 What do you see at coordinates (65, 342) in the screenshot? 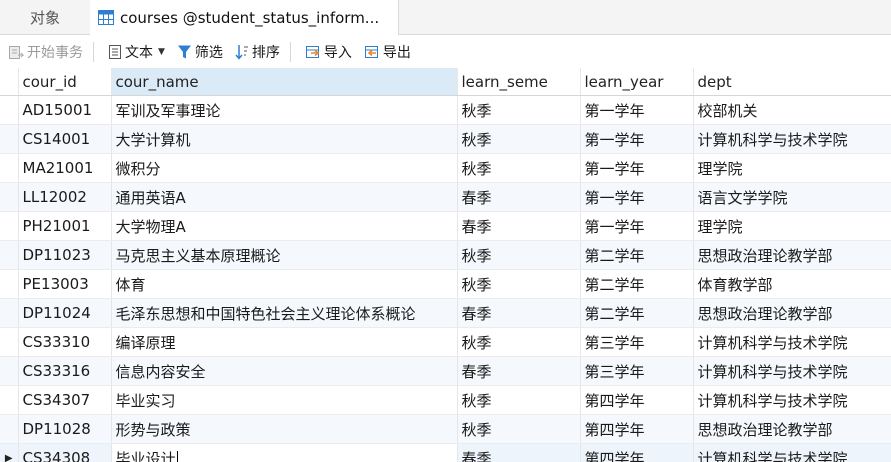
I see `cell-cour-id: CS33310` at bounding box center [65, 342].